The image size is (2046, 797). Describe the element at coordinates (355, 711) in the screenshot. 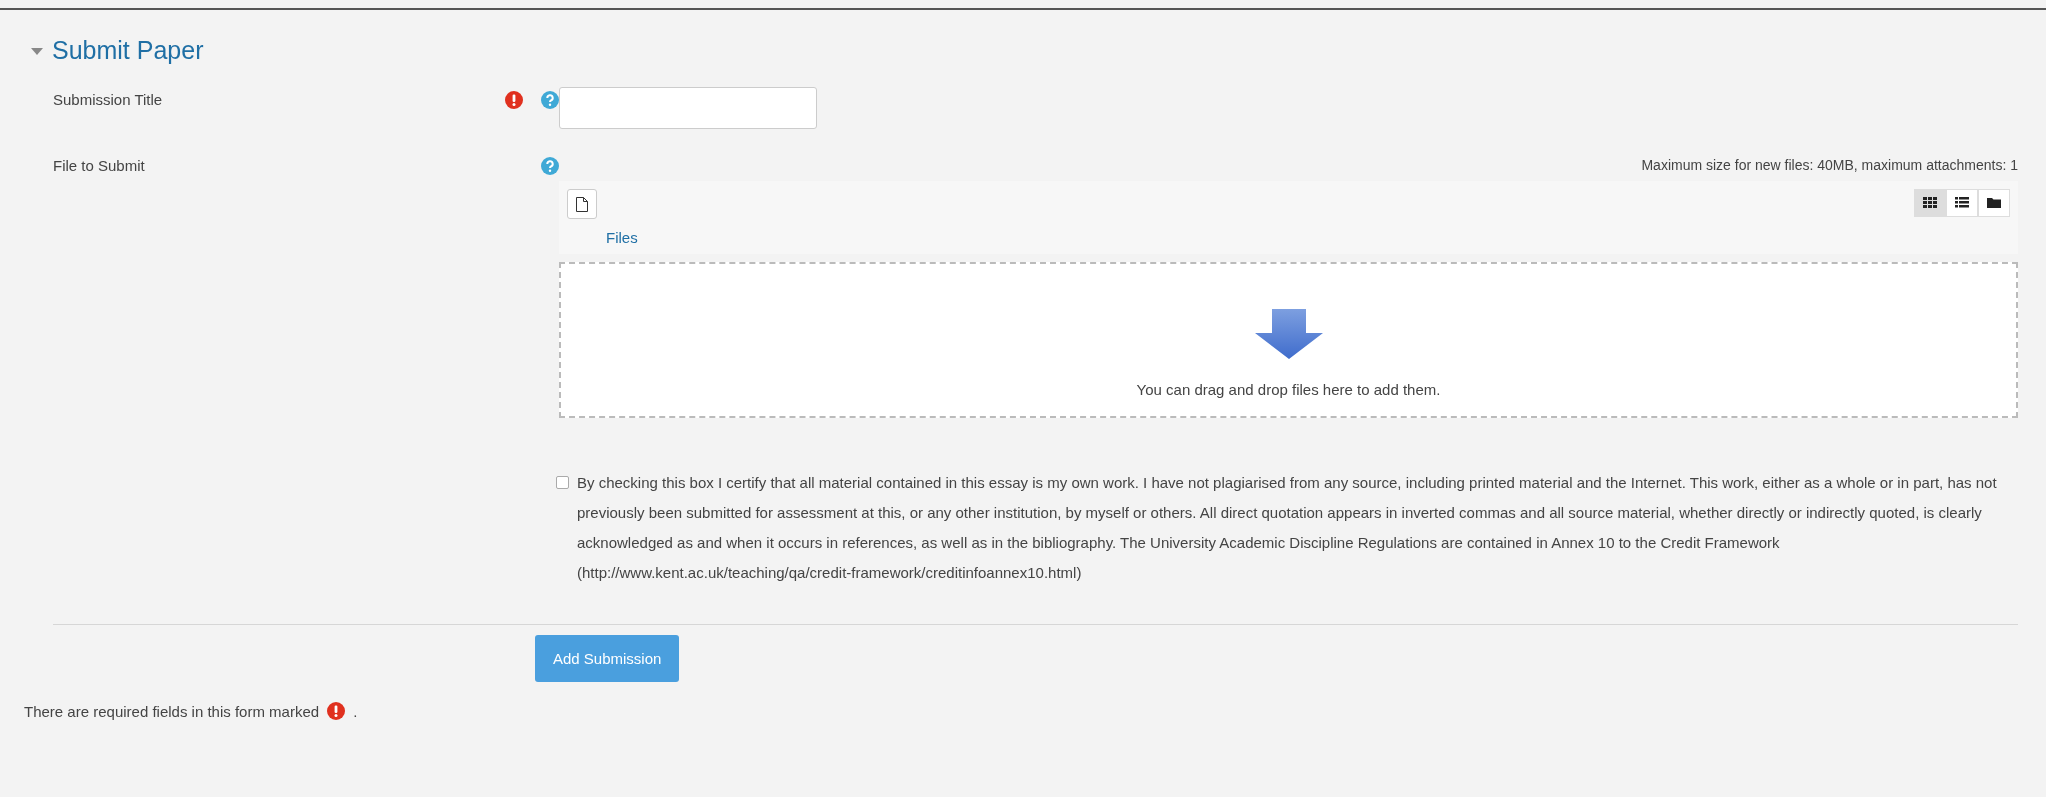

I see `footer-period: .` at that location.